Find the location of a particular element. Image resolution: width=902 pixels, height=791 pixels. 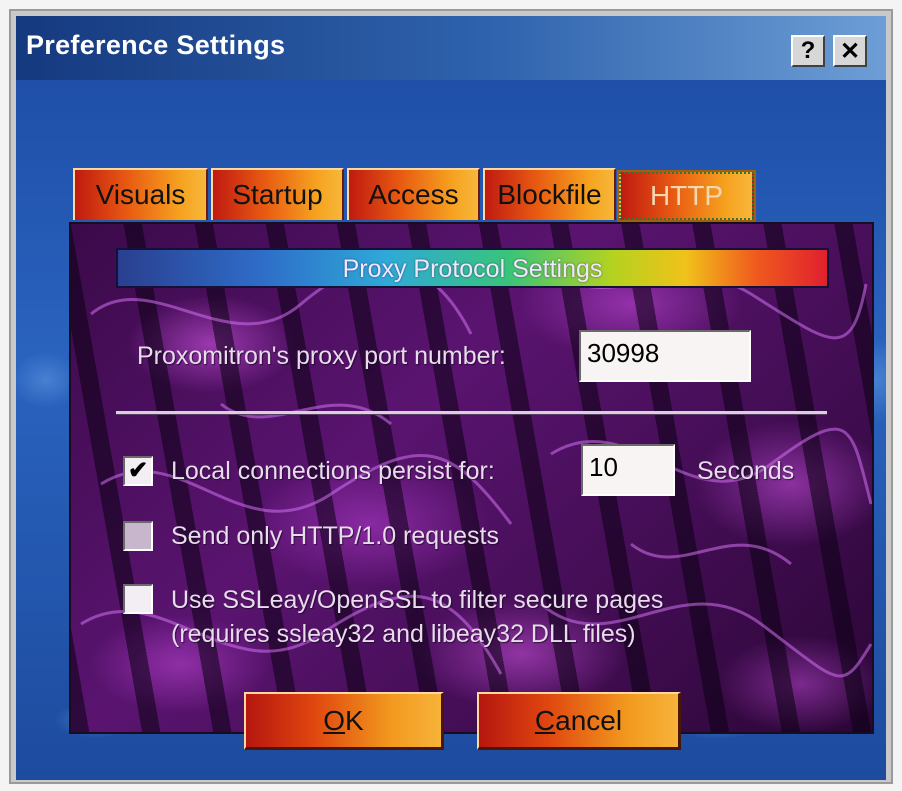

tab-visuals: Visuals is located at coordinates (140, 194).